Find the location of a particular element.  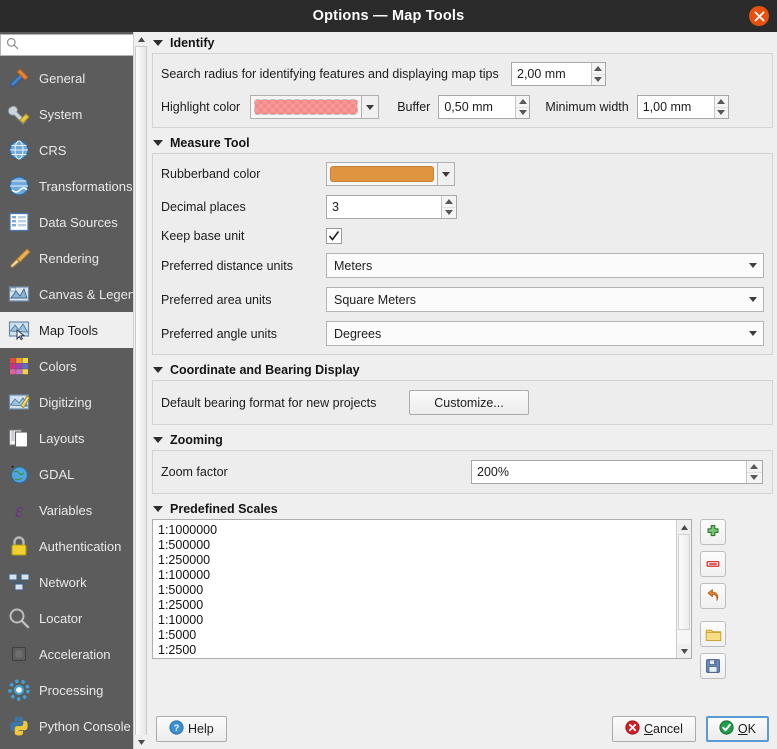

help-button: ? Help is located at coordinates (191, 729).